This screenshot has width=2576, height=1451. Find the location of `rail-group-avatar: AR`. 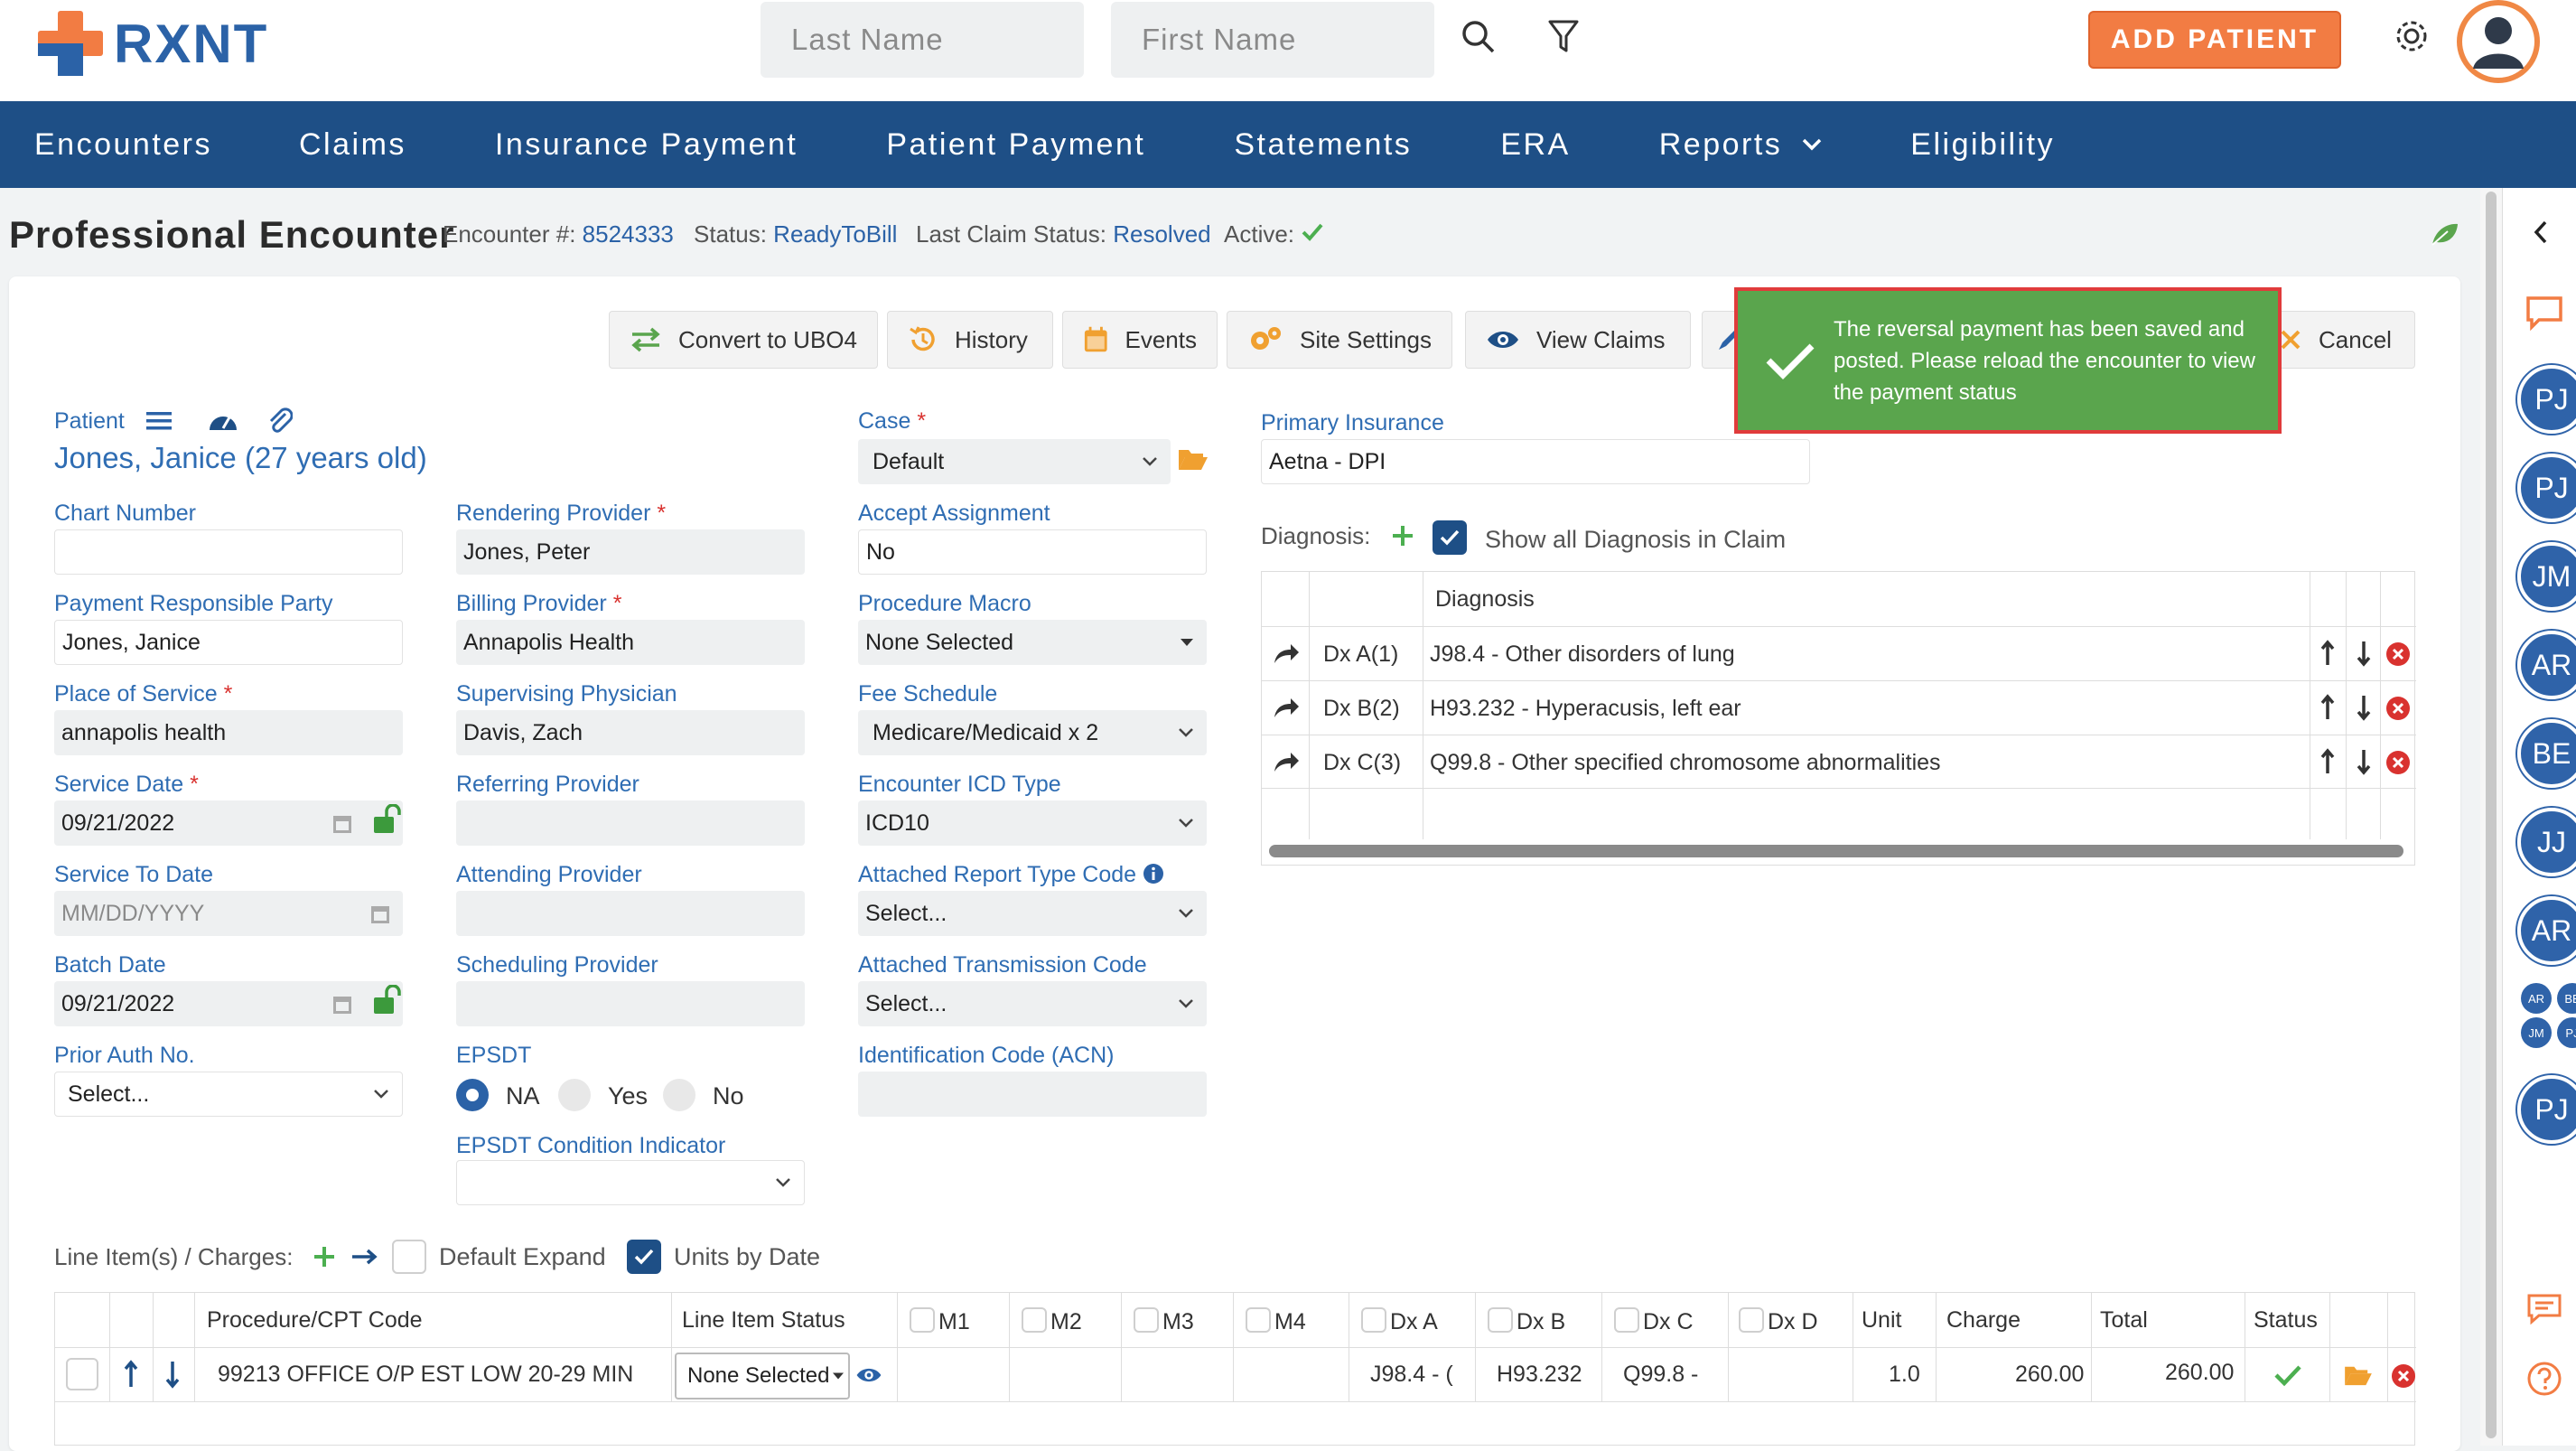

rail-group-avatar: AR is located at coordinates (2536, 998).